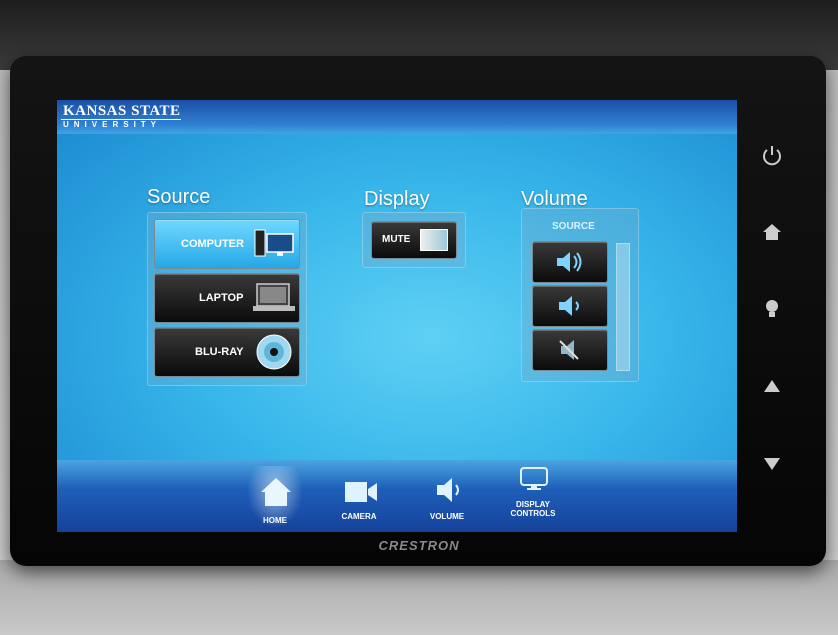  I want to click on volume-panel: SOURCE, so click(580, 295).